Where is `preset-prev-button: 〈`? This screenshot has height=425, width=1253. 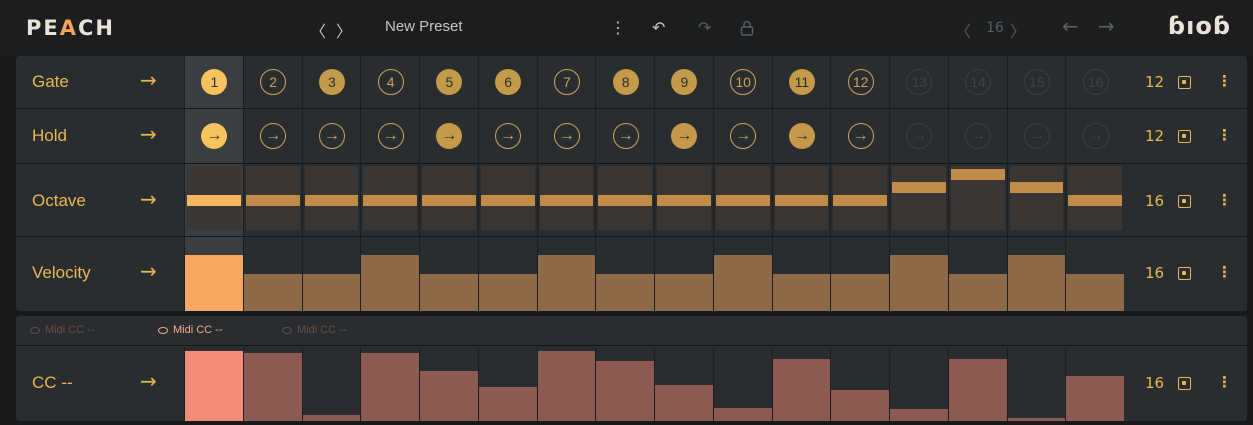
preset-prev-button: 〈 is located at coordinates (318, 30).